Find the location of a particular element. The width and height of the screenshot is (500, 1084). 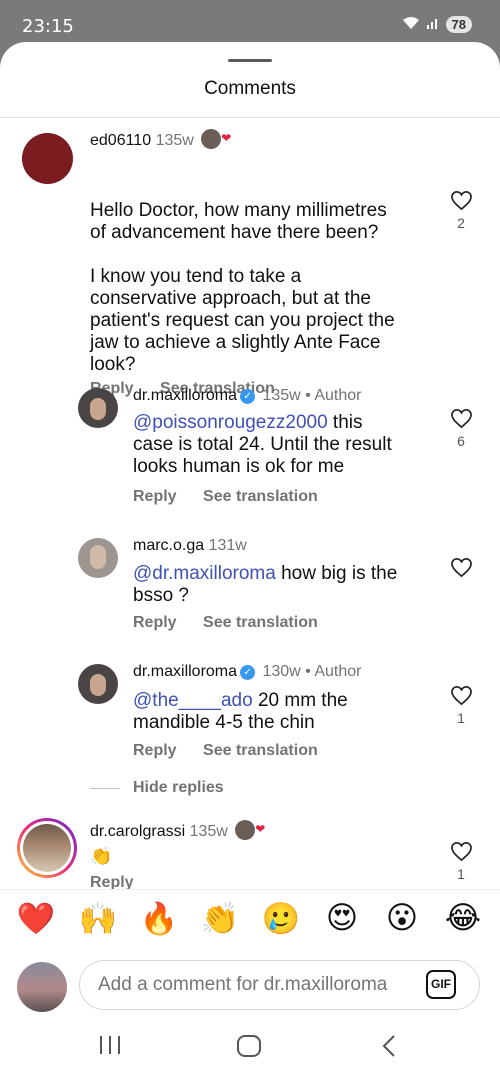

current-user-avatar is located at coordinates (42, 987).